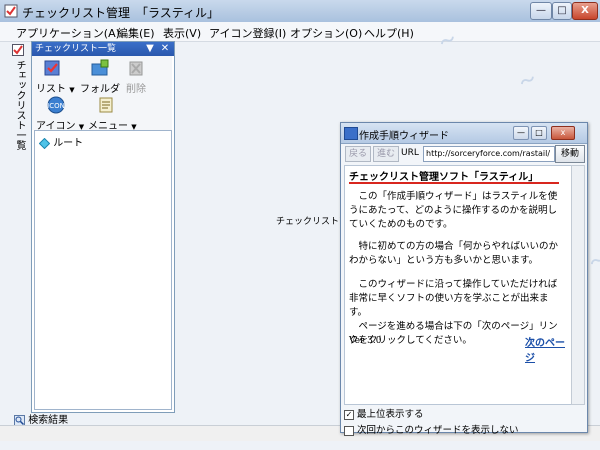  I want to click on wizard-app-icon, so click(351, 133).